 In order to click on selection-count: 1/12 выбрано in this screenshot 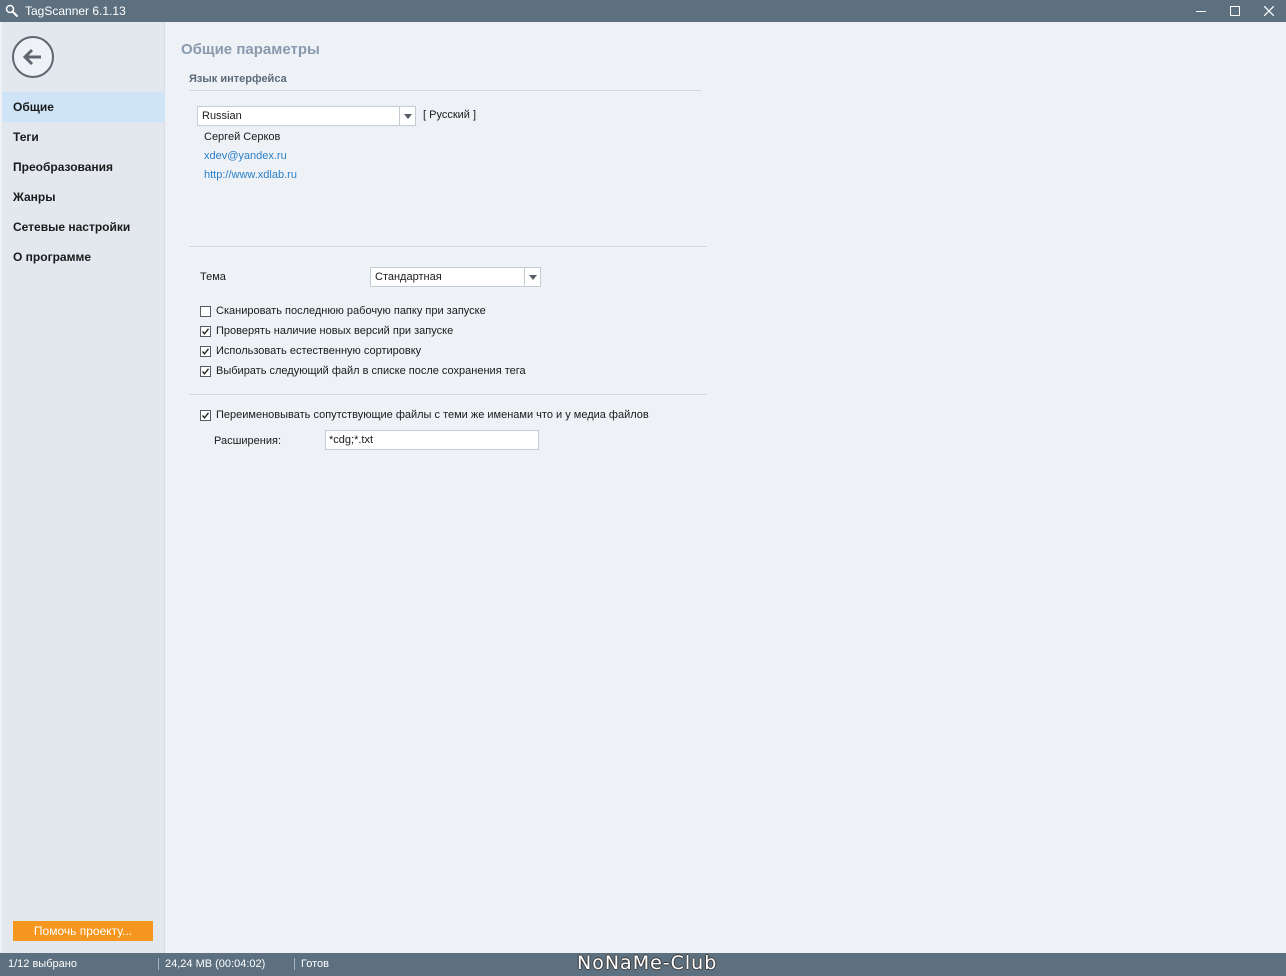, I will do `click(42, 964)`.